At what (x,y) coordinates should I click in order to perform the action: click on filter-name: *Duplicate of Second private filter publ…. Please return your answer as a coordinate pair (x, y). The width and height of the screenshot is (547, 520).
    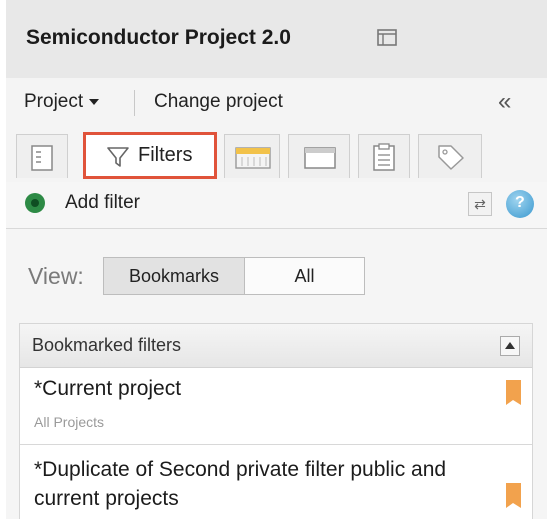
    Looking at the image, I should click on (240, 484).